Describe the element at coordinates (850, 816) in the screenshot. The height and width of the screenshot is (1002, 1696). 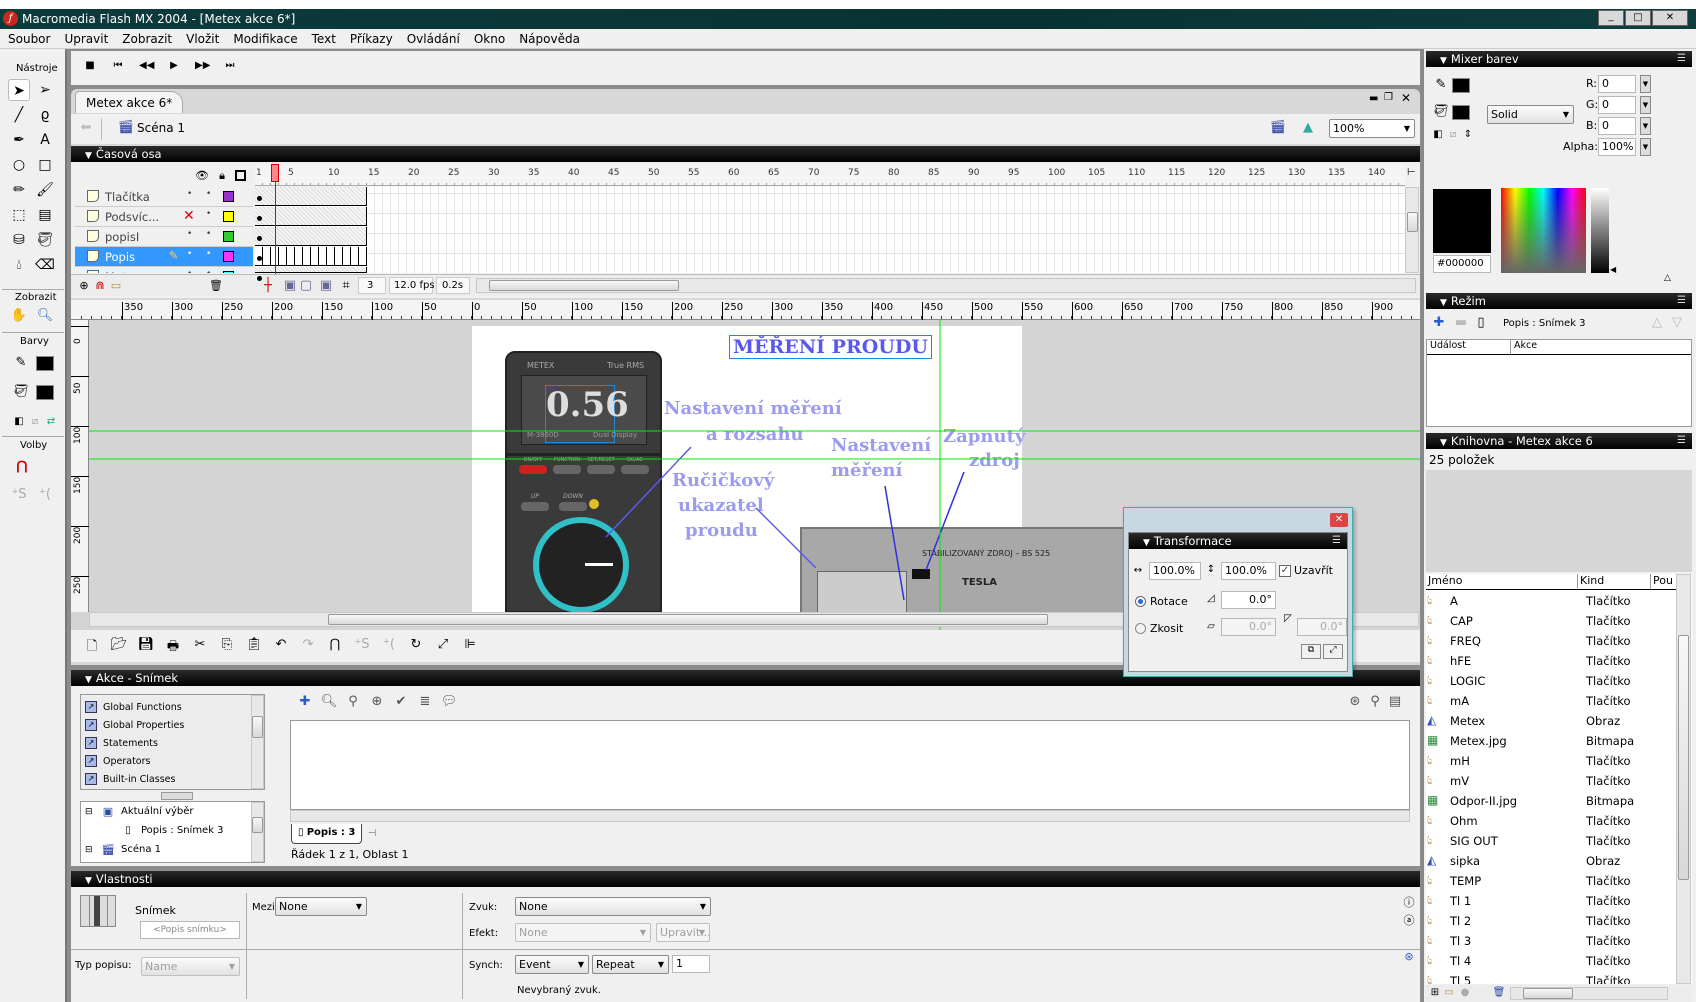
I see `script-hscroll` at that location.